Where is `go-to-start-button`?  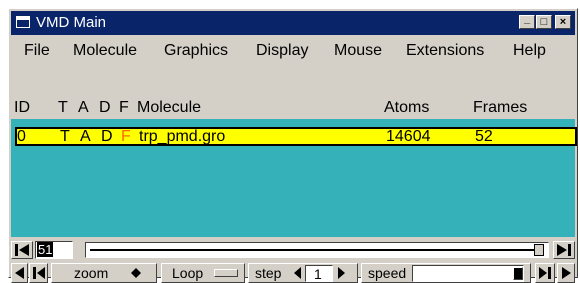
go-to-start-button is located at coordinates (22, 250).